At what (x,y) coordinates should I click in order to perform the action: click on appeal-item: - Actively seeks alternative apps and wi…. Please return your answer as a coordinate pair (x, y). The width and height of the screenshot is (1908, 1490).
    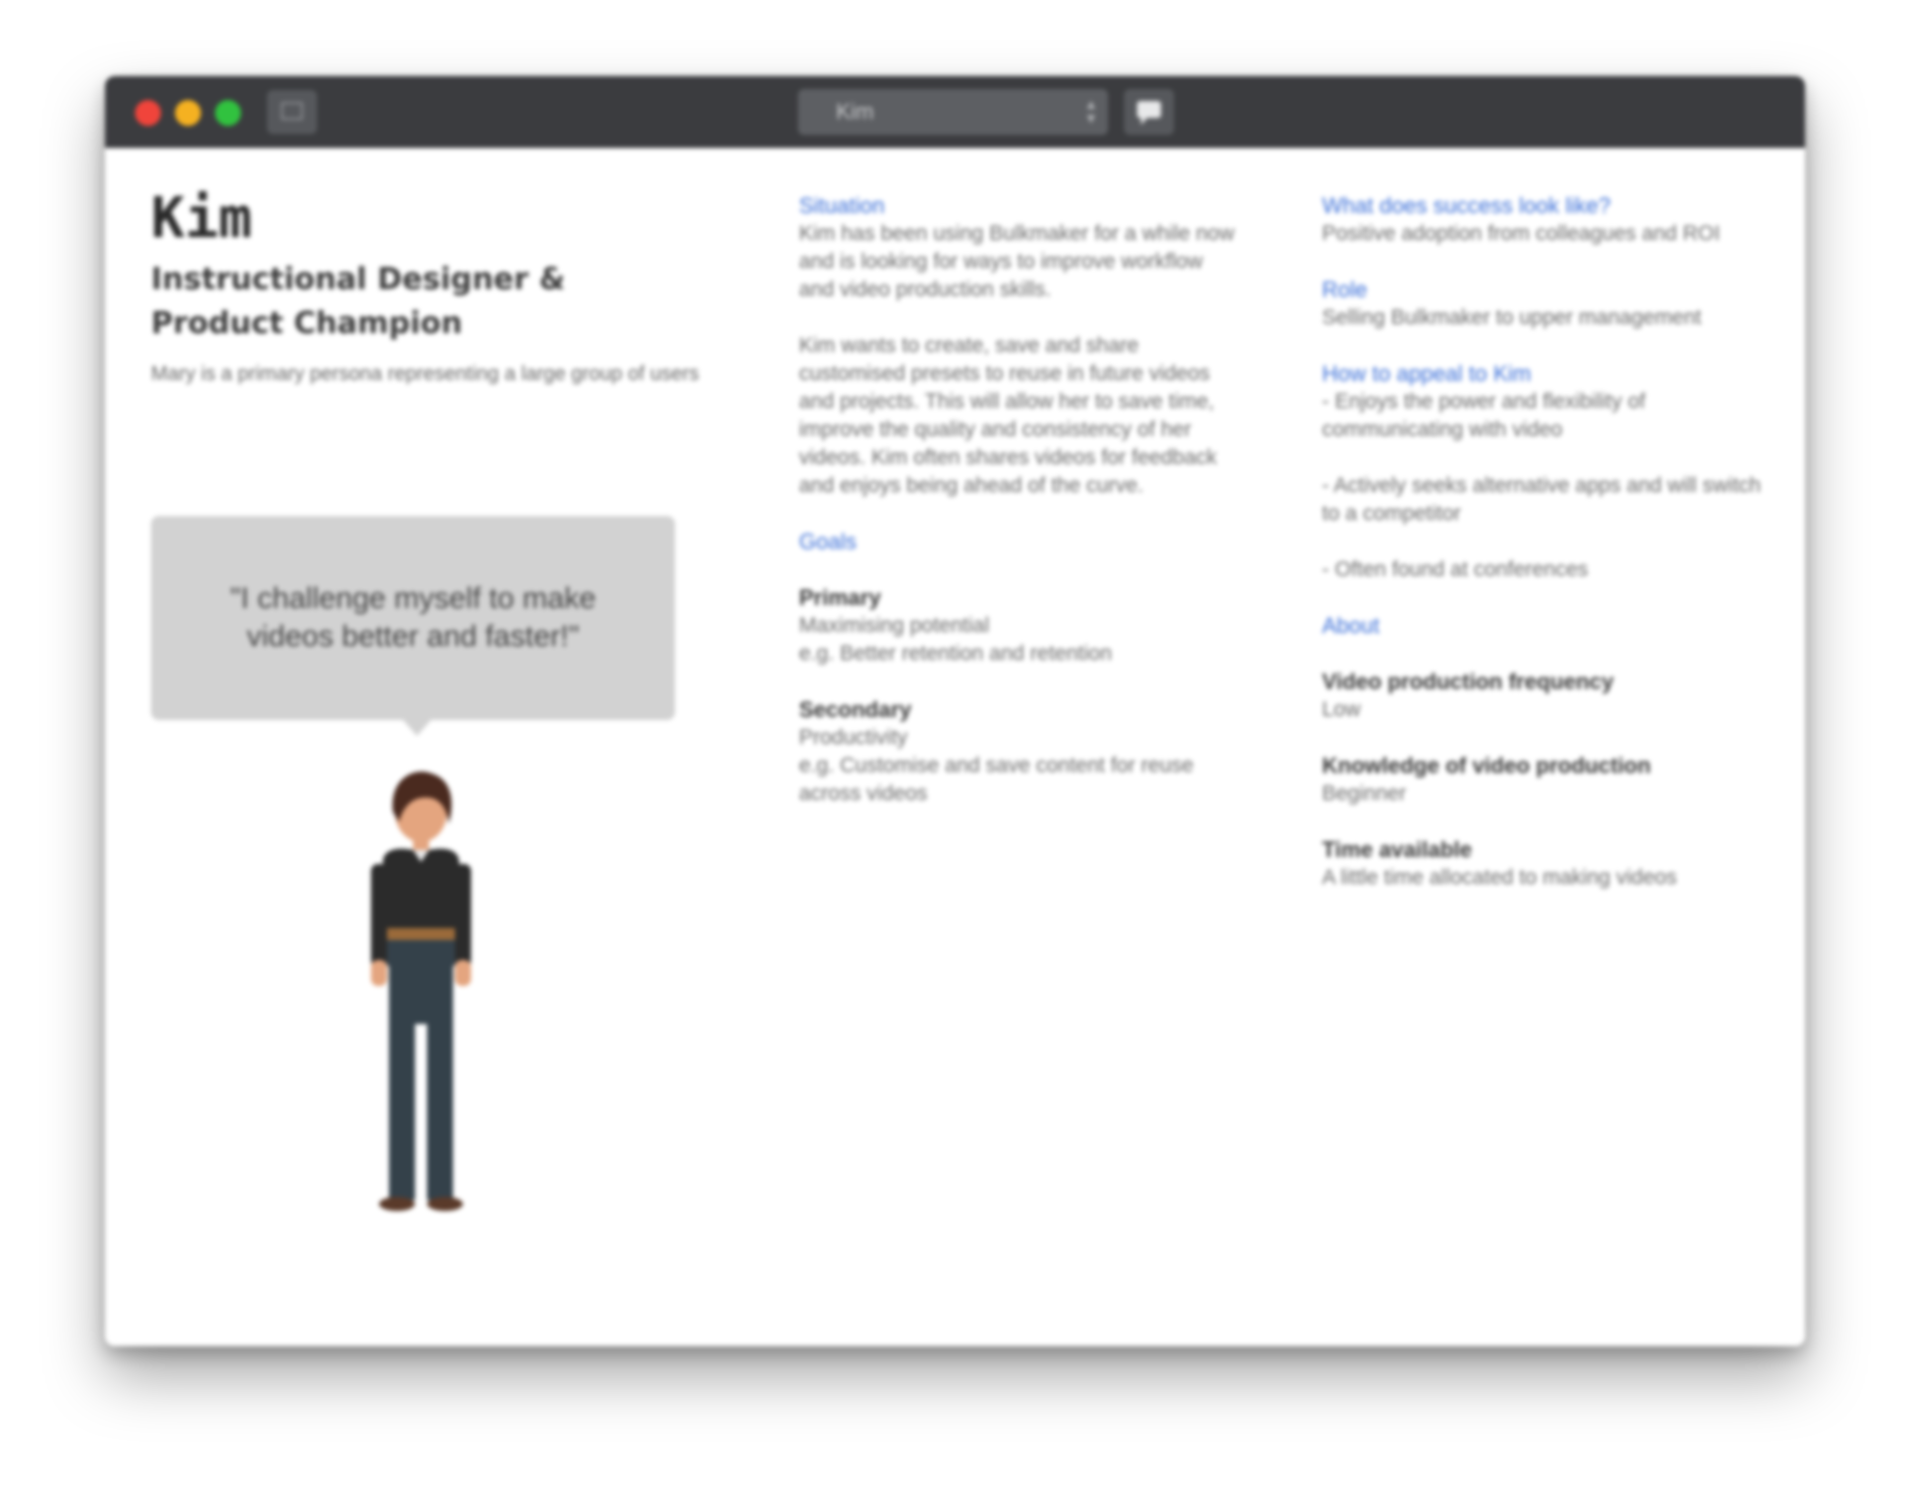
    Looking at the image, I should click on (1541, 499).